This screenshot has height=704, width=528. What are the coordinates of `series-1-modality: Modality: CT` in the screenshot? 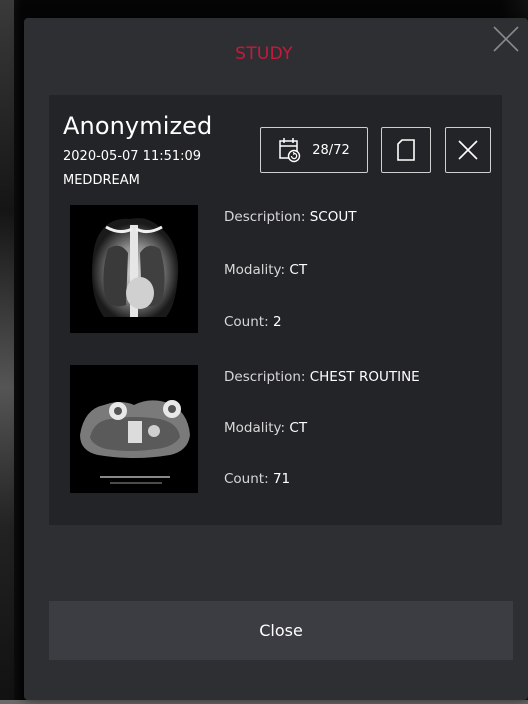 It's located at (265, 270).